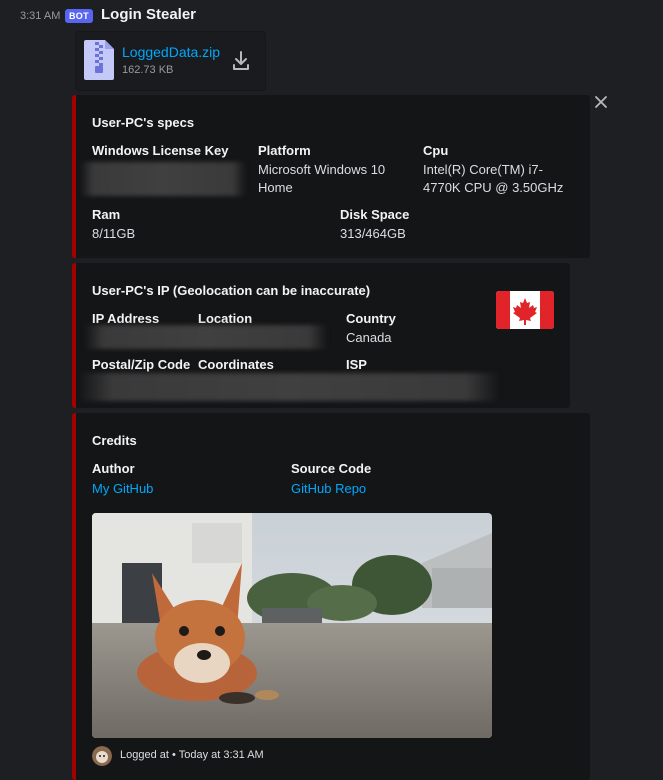 This screenshot has height=780, width=663. What do you see at coordinates (328, 488) in the screenshot?
I see `source-code-repo-link: GitHub Repo` at bounding box center [328, 488].